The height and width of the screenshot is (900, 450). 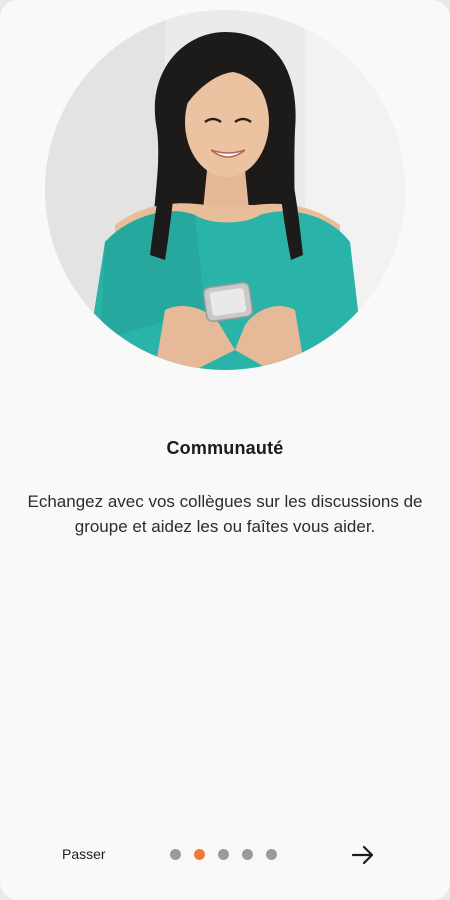 I want to click on onboarding-title: Communauté, so click(x=225, y=448).